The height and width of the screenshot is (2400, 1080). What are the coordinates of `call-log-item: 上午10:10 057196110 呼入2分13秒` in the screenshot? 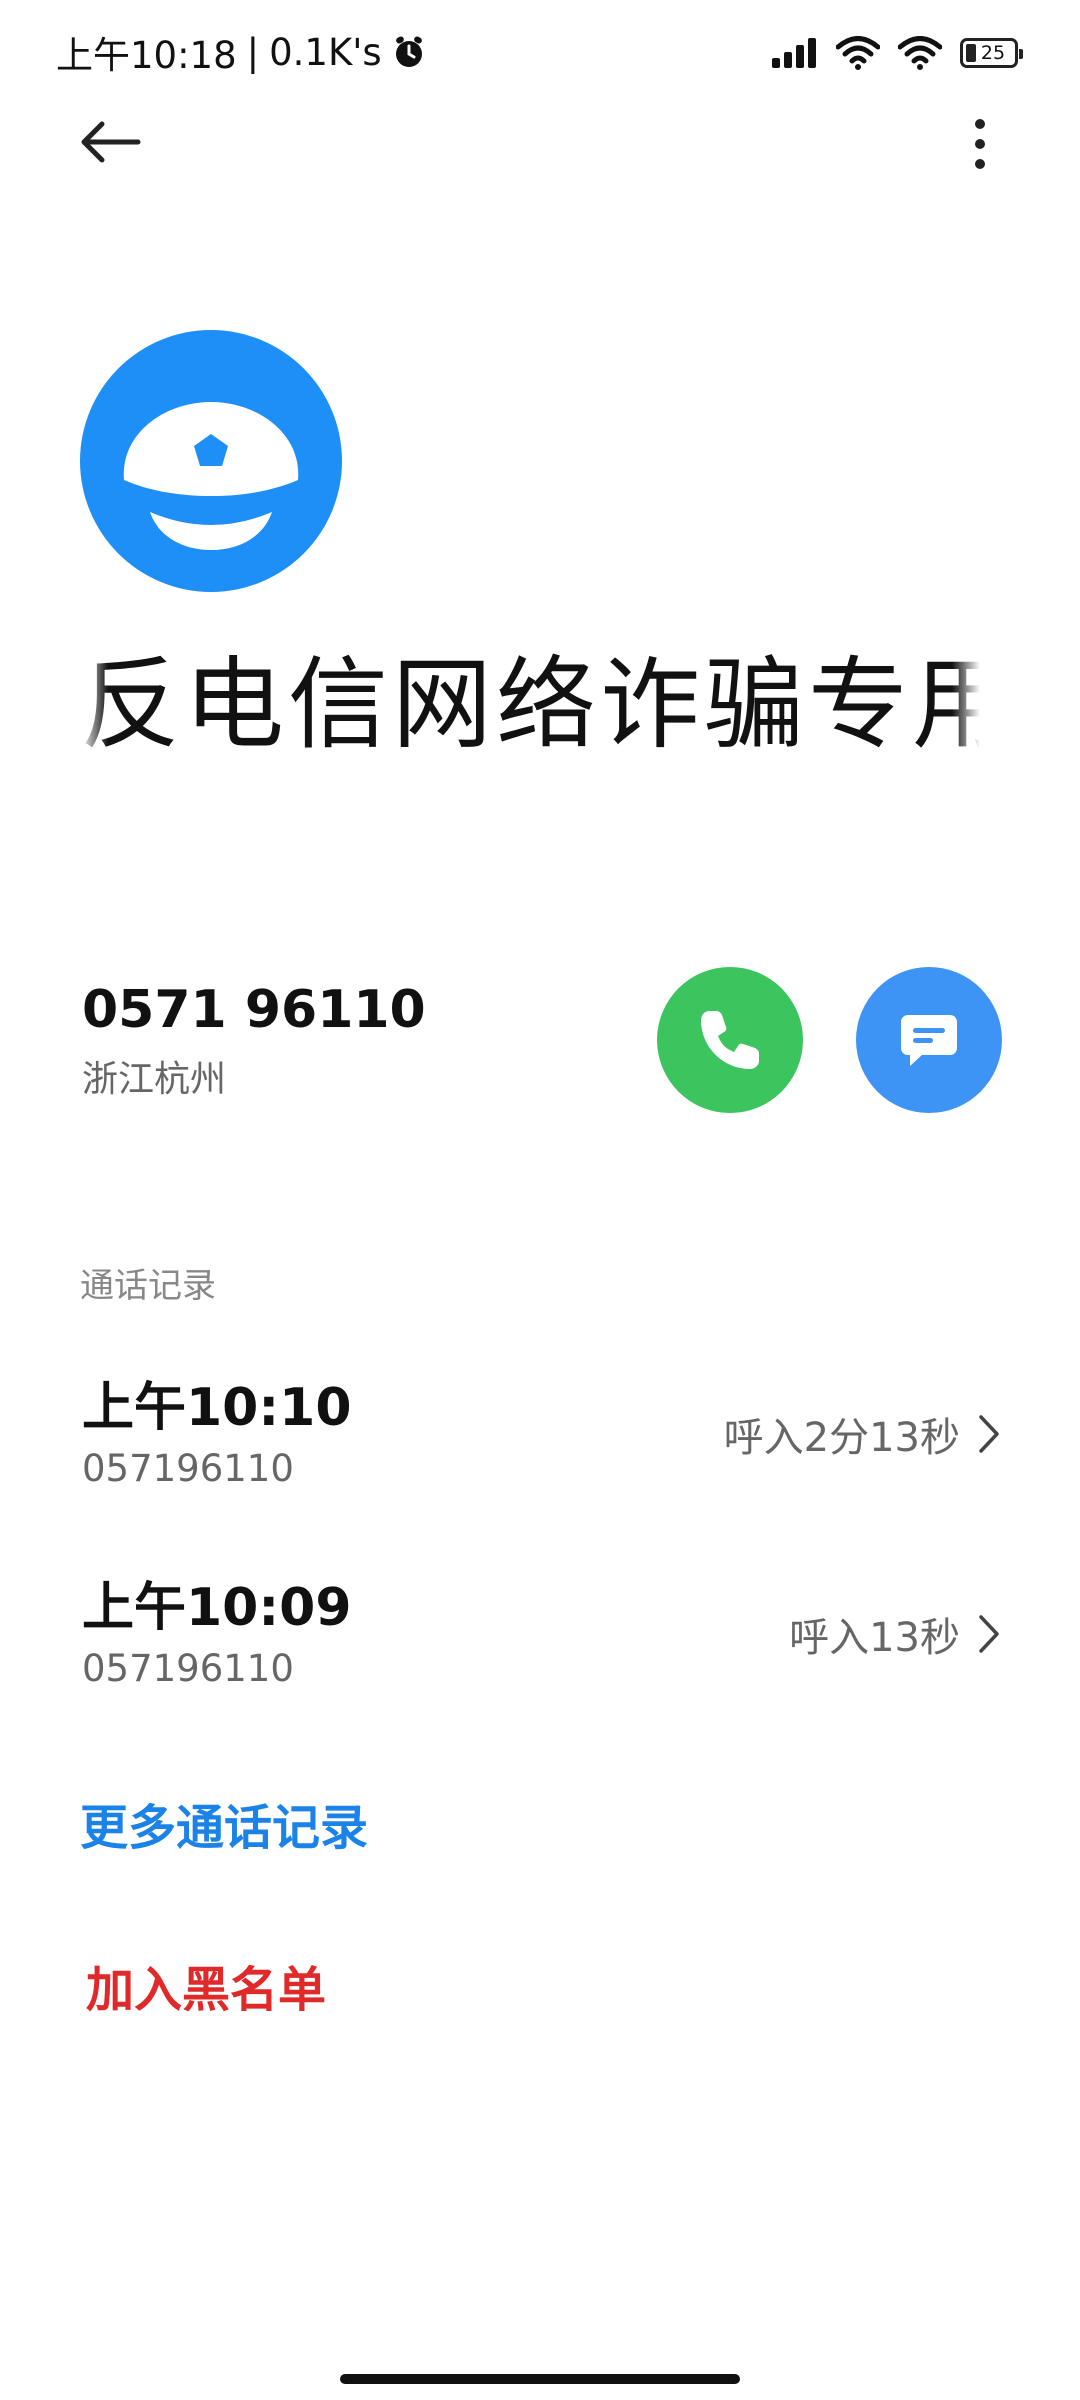 It's located at (540, 1450).